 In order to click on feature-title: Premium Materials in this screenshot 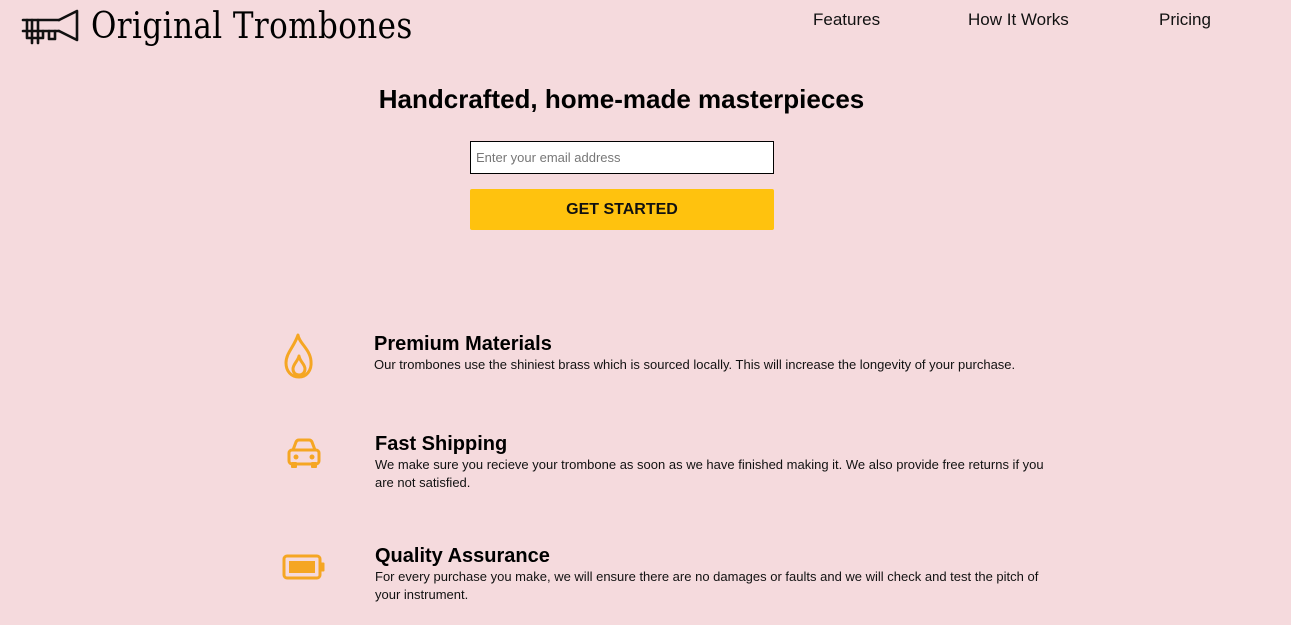, I will do `click(463, 344)`.